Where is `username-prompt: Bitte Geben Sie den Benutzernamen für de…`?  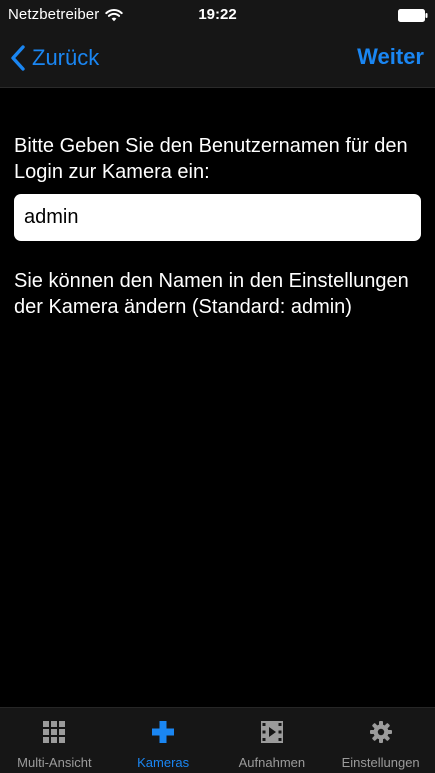
username-prompt: Bitte Geben Sie den Benutzernamen für de… is located at coordinates (211, 159).